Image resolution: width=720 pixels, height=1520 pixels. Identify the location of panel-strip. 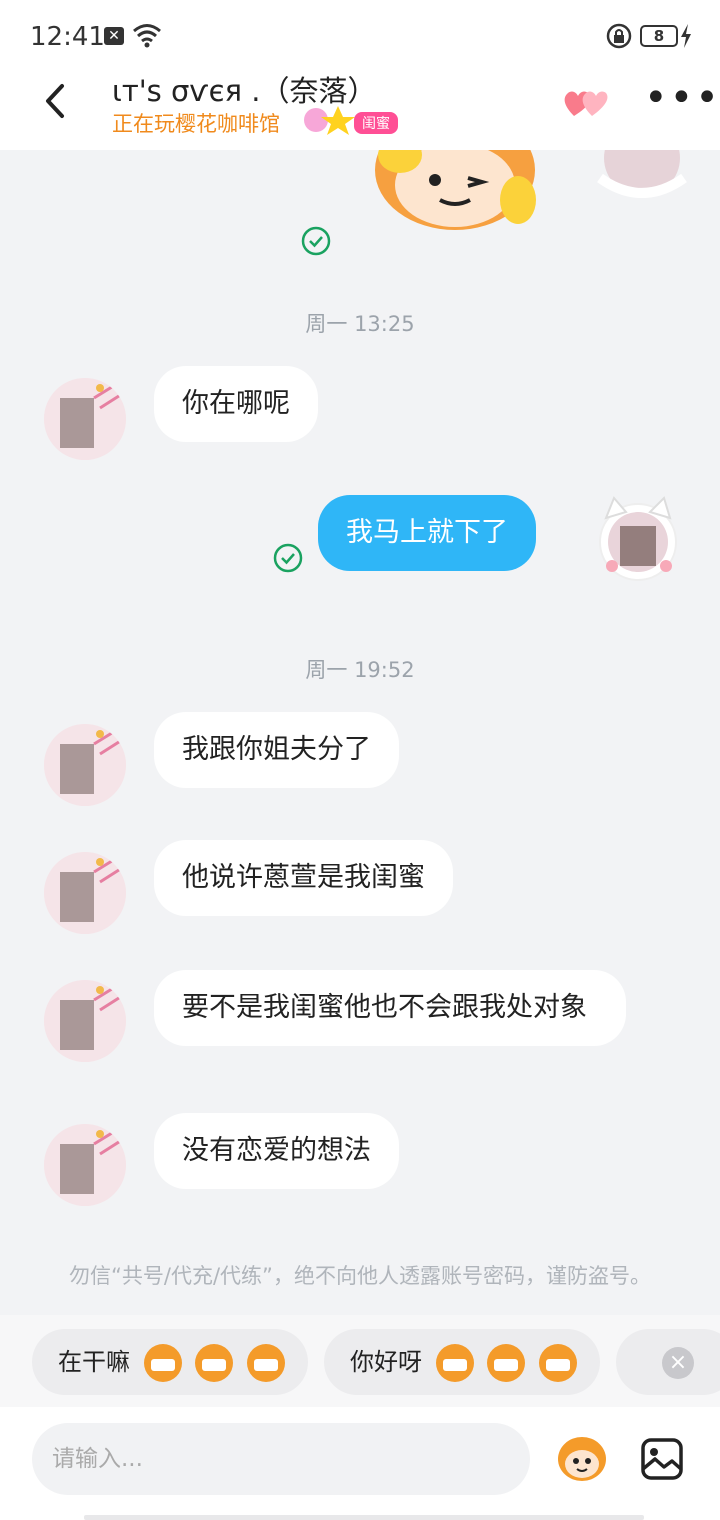
(364, 1517).